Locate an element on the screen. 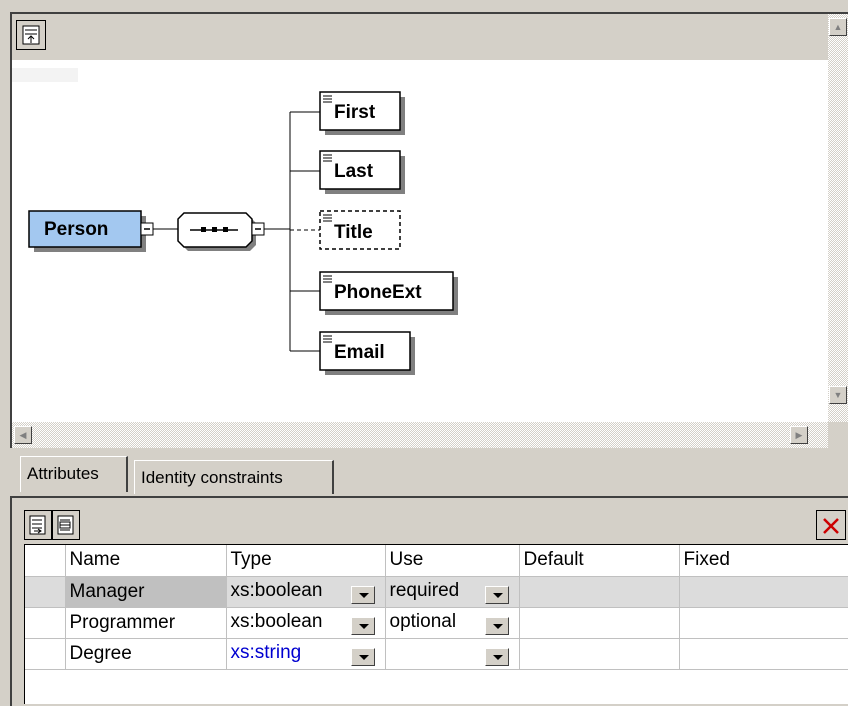 The image size is (848, 706). delete-x-icon is located at coordinates (831, 526).